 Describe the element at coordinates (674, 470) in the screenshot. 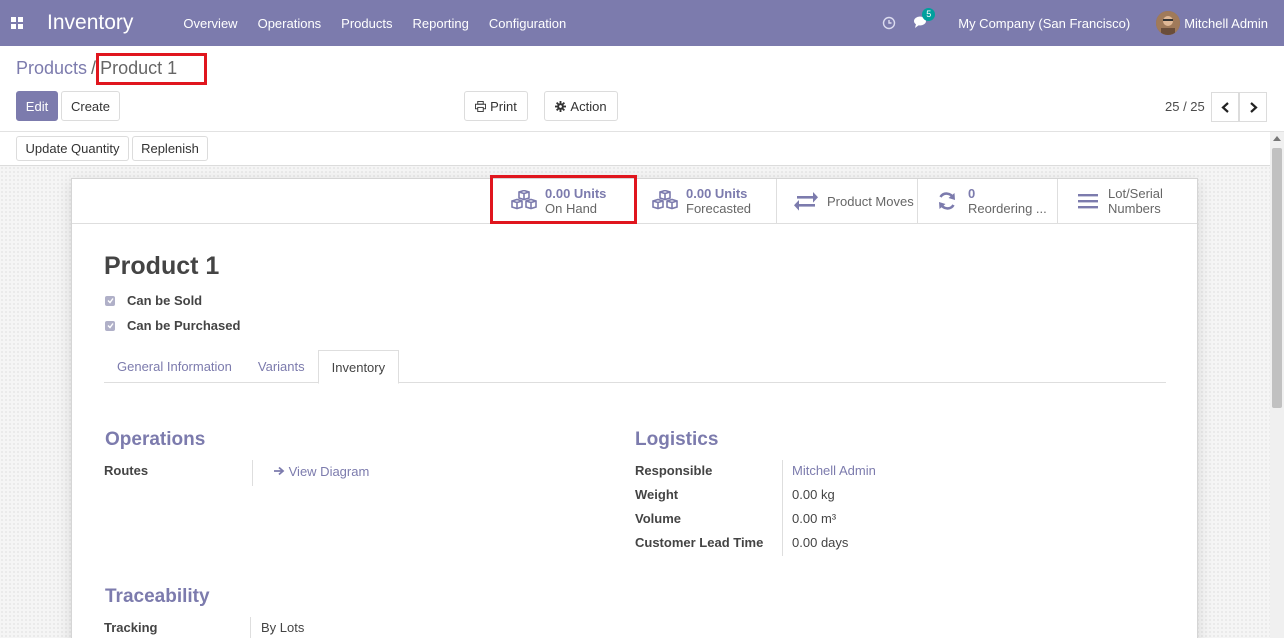

I see `responsible-label: Responsible` at that location.